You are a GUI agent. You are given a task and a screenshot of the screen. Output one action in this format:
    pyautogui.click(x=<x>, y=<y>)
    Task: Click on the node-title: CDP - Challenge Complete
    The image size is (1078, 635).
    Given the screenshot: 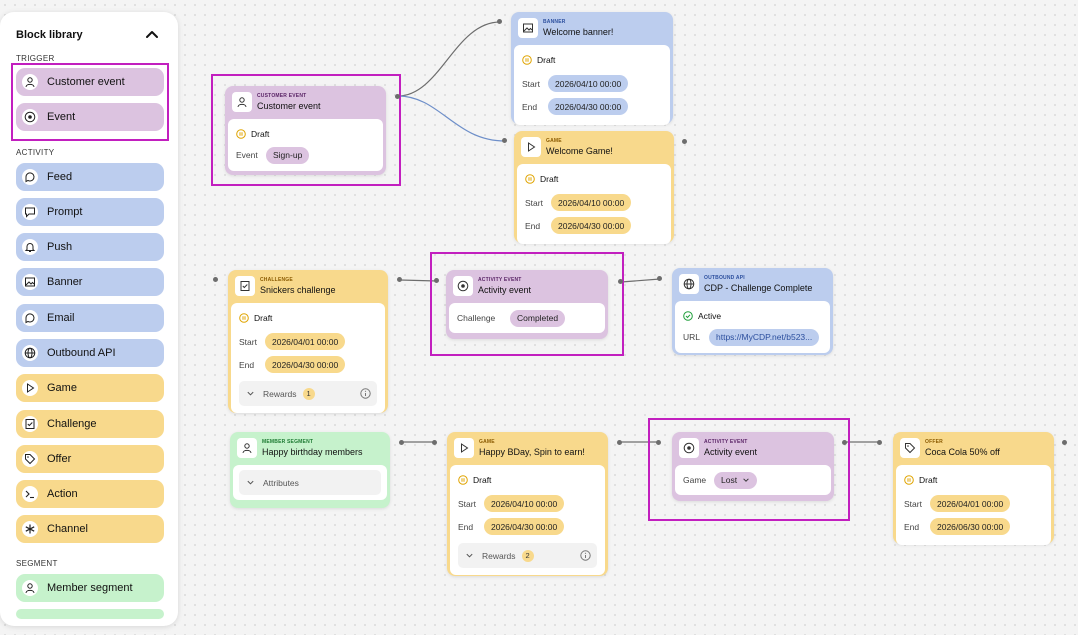 What is the action you would take?
    pyautogui.click(x=758, y=288)
    